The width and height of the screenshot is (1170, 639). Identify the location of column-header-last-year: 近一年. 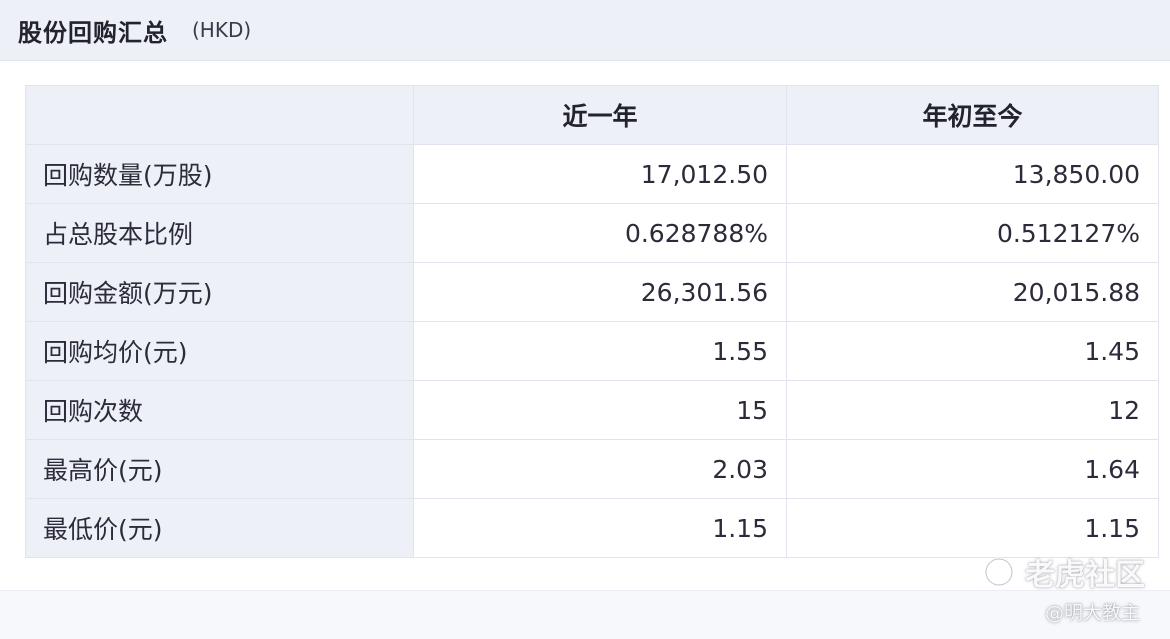
(600, 115).